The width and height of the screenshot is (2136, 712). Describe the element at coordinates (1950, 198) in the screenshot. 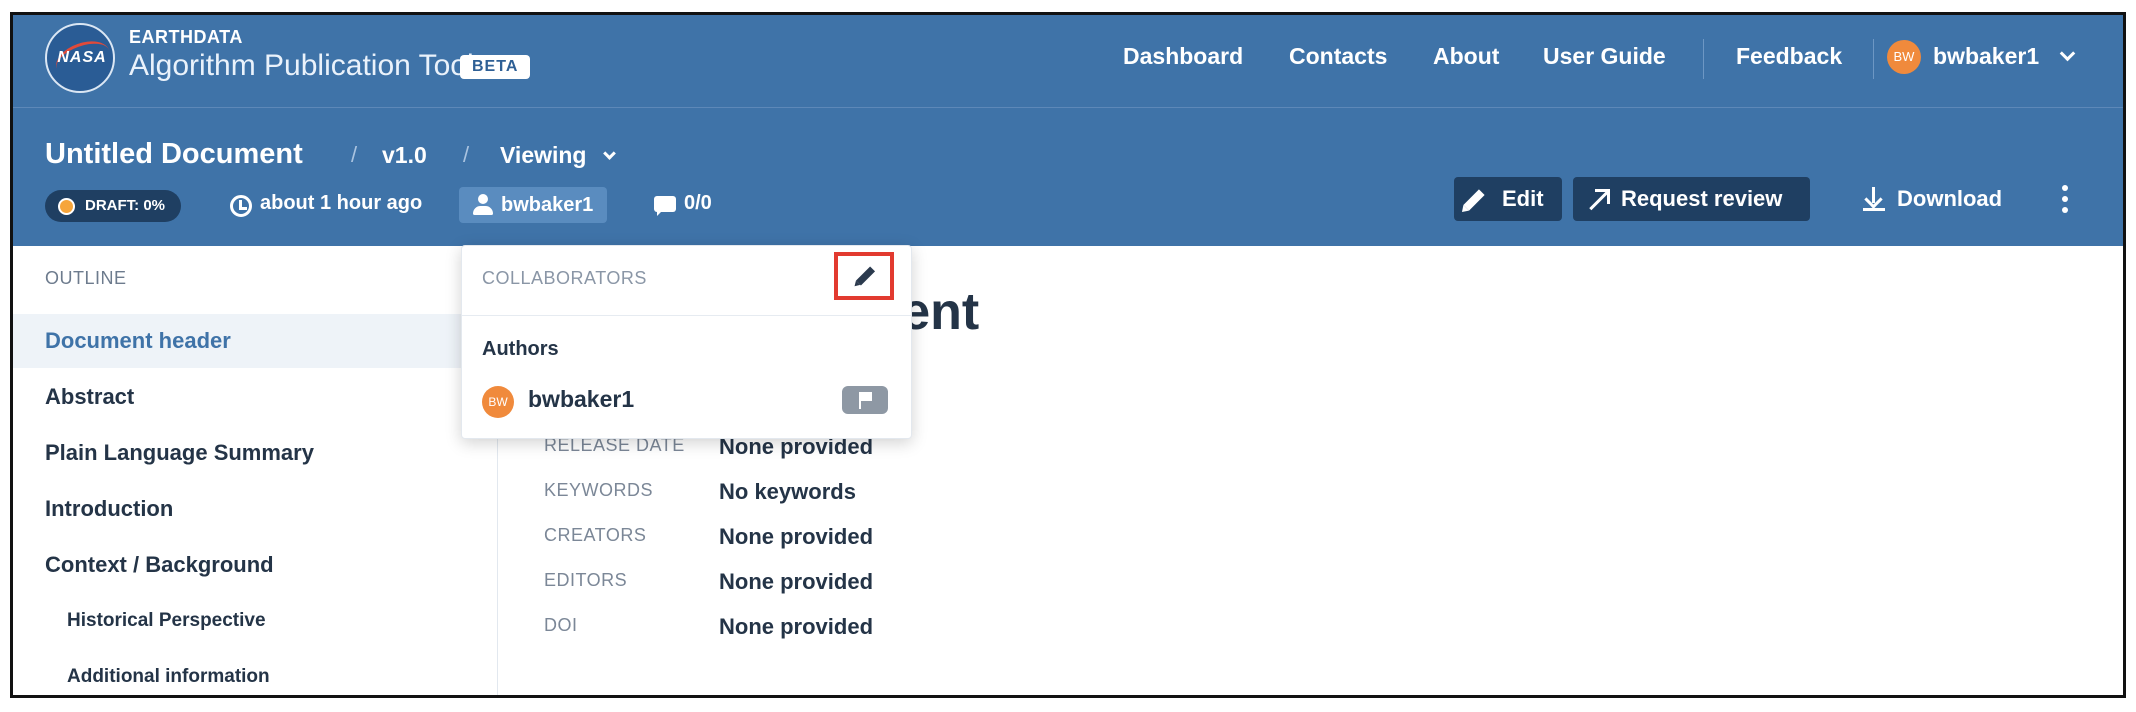

I see `download-label: Download` at that location.